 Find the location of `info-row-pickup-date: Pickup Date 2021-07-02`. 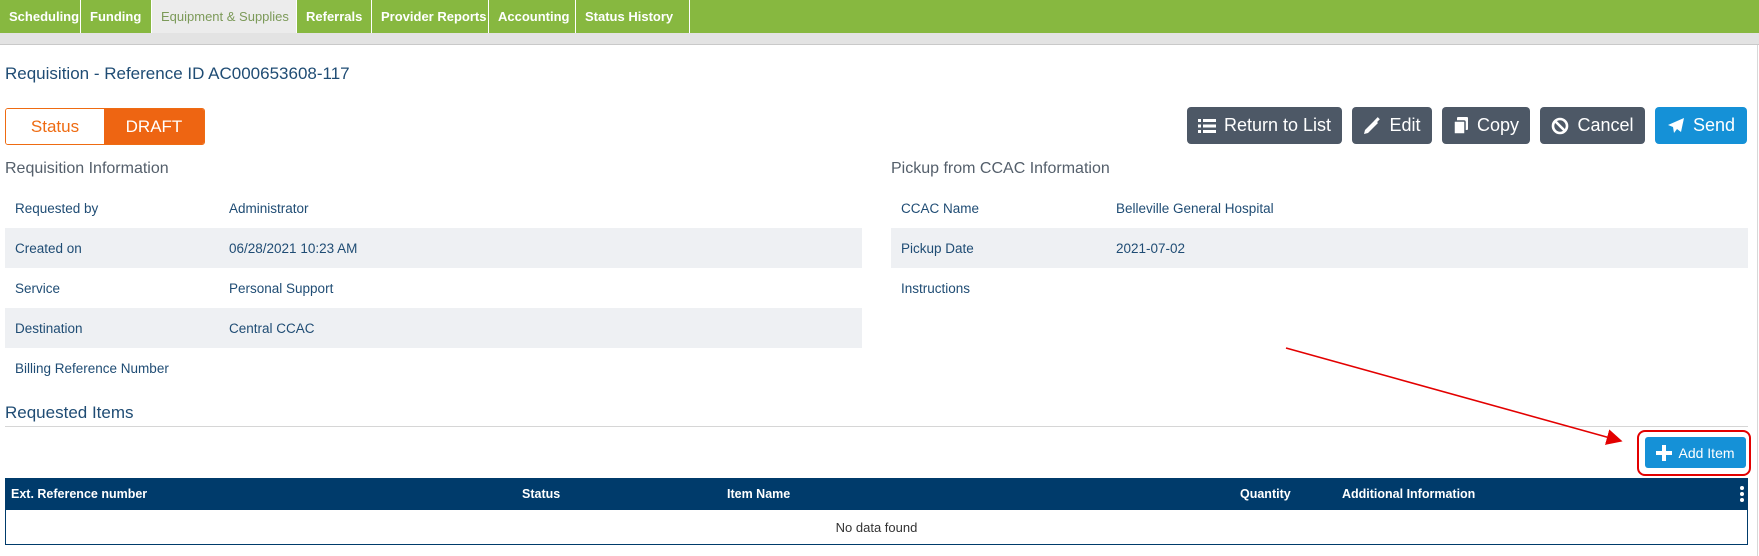

info-row-pickup-date: Pickup Date 2021-07-02 is located at coordinates (1319, 248).